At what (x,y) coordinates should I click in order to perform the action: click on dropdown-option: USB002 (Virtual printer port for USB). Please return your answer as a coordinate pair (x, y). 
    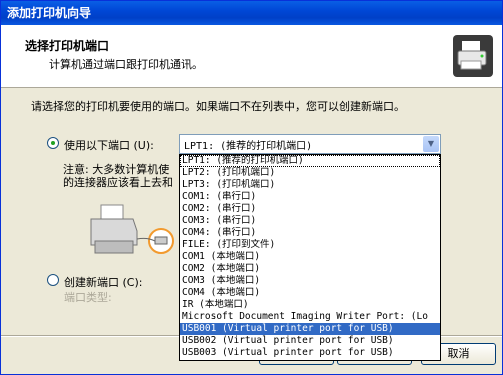
    Looking at the image, I should click on (310, 341).